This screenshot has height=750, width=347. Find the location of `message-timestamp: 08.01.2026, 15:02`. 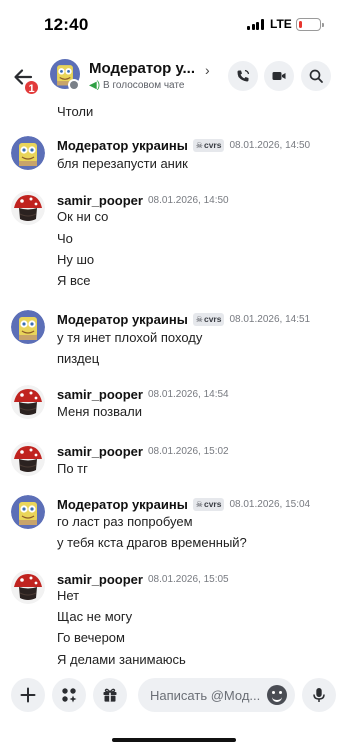

message-timestamp: 08.01.2026, 15:02 is located at coordinates (188, 451).